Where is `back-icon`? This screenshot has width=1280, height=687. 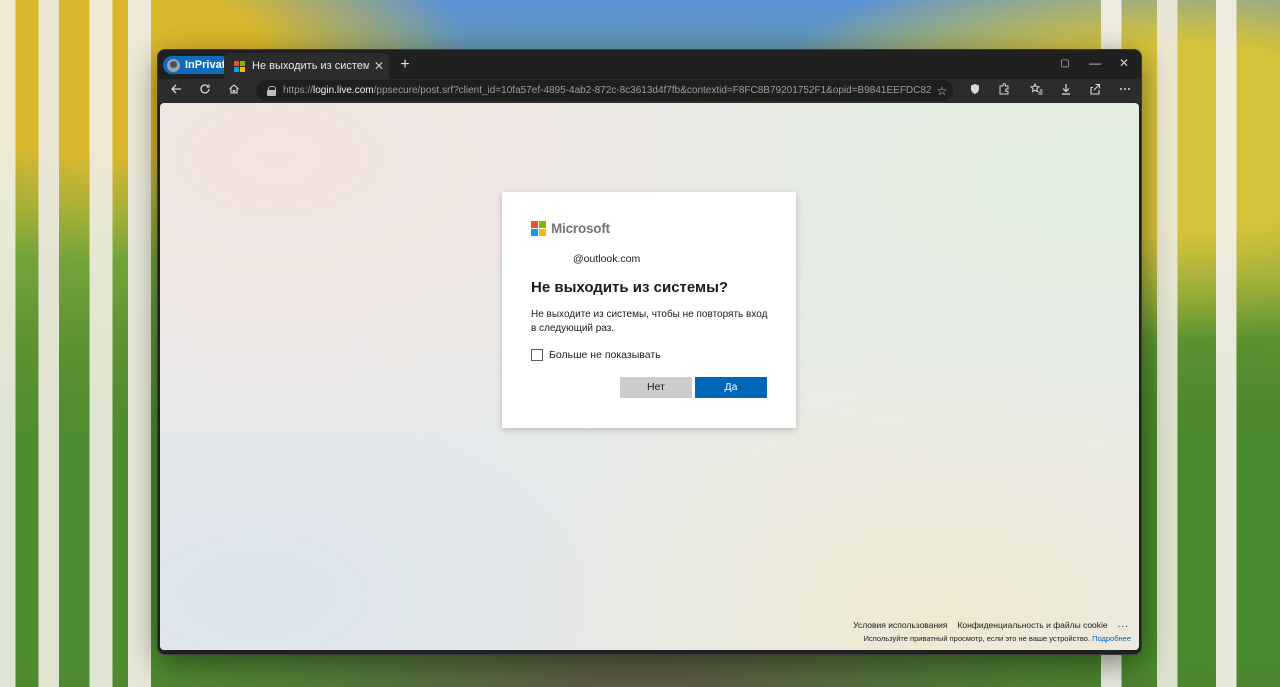
back-icon is located at coordinates (176, 91).